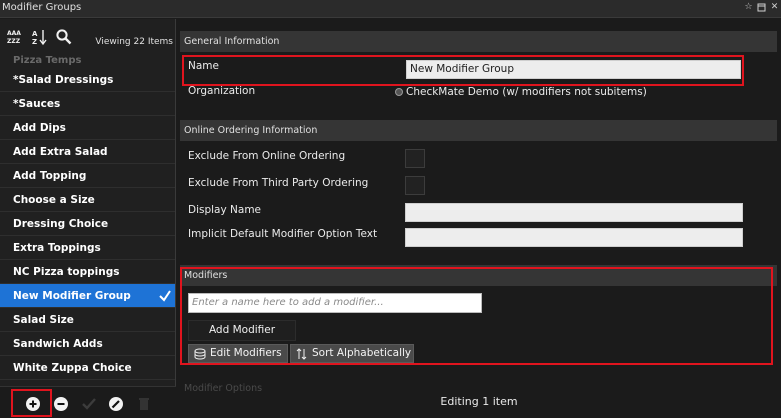 This screenshot has height=418, width=781. What do you see at coordinates (203, 66) in the screenshot?
I see `name-label: Name` at bounding box center [203, 66].